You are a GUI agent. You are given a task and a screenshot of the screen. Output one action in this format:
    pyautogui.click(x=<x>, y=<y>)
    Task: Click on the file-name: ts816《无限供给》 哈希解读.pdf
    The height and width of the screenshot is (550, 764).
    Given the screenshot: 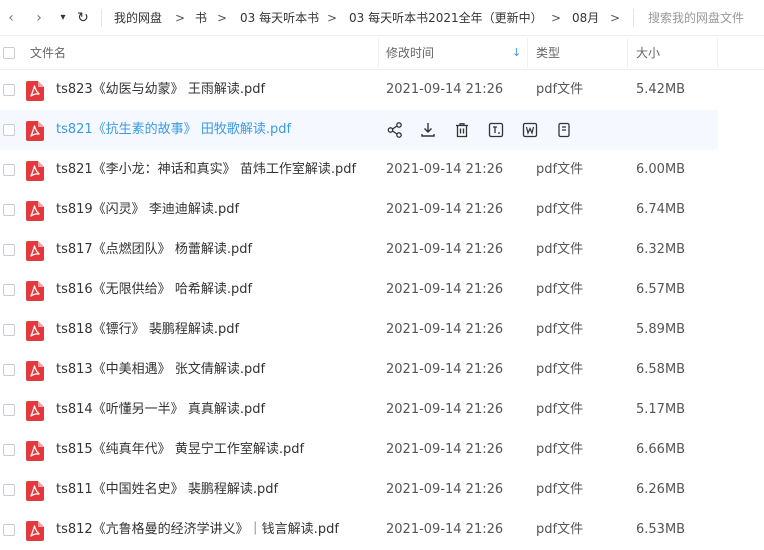 What is the action you would take?
    pyautogui.click(x=154, y=290)
    